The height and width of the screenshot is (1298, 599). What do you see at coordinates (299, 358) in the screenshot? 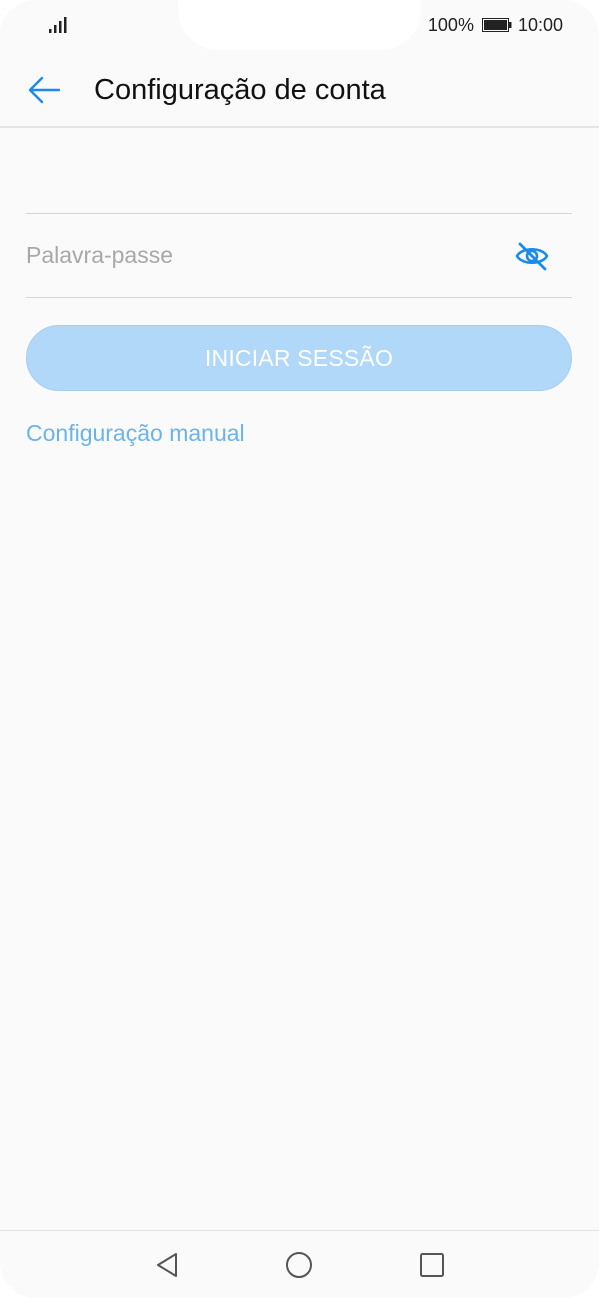
I see `login-button: INICIAR SESSÃO` at bounding box center [299, 358].